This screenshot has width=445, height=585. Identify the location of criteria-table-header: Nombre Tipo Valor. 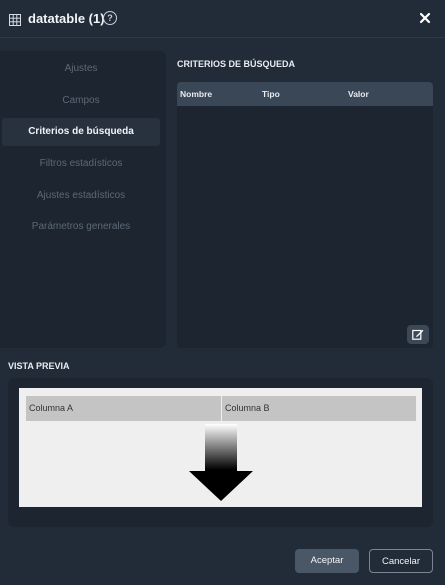
(305, 94).